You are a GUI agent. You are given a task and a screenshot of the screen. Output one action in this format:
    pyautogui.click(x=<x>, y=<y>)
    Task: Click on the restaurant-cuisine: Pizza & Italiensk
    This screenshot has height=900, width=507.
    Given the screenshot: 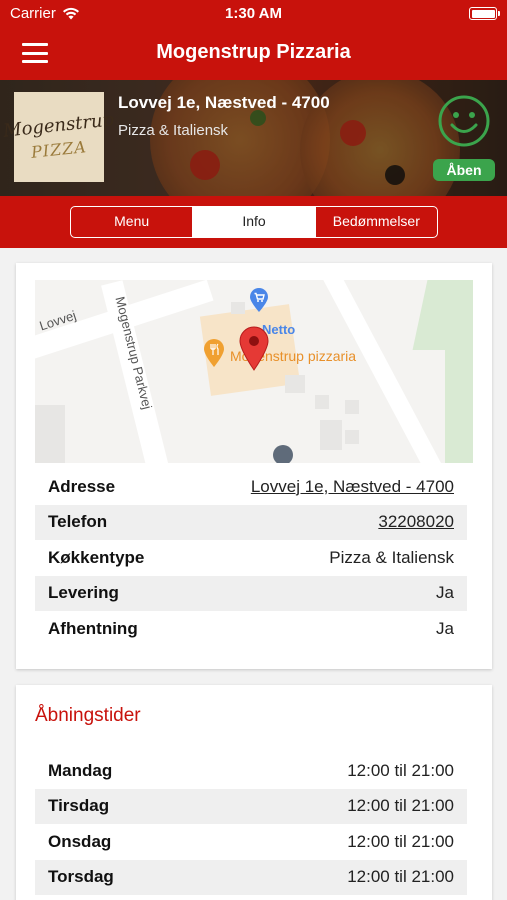 What is the action you would take?
    pyautogui.click(x=173, y=130)
    